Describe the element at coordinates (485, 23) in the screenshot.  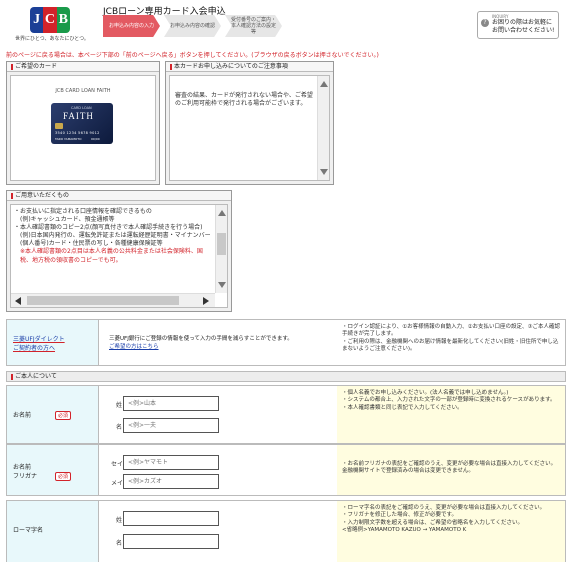
I see `question-icon: ?` at that location.